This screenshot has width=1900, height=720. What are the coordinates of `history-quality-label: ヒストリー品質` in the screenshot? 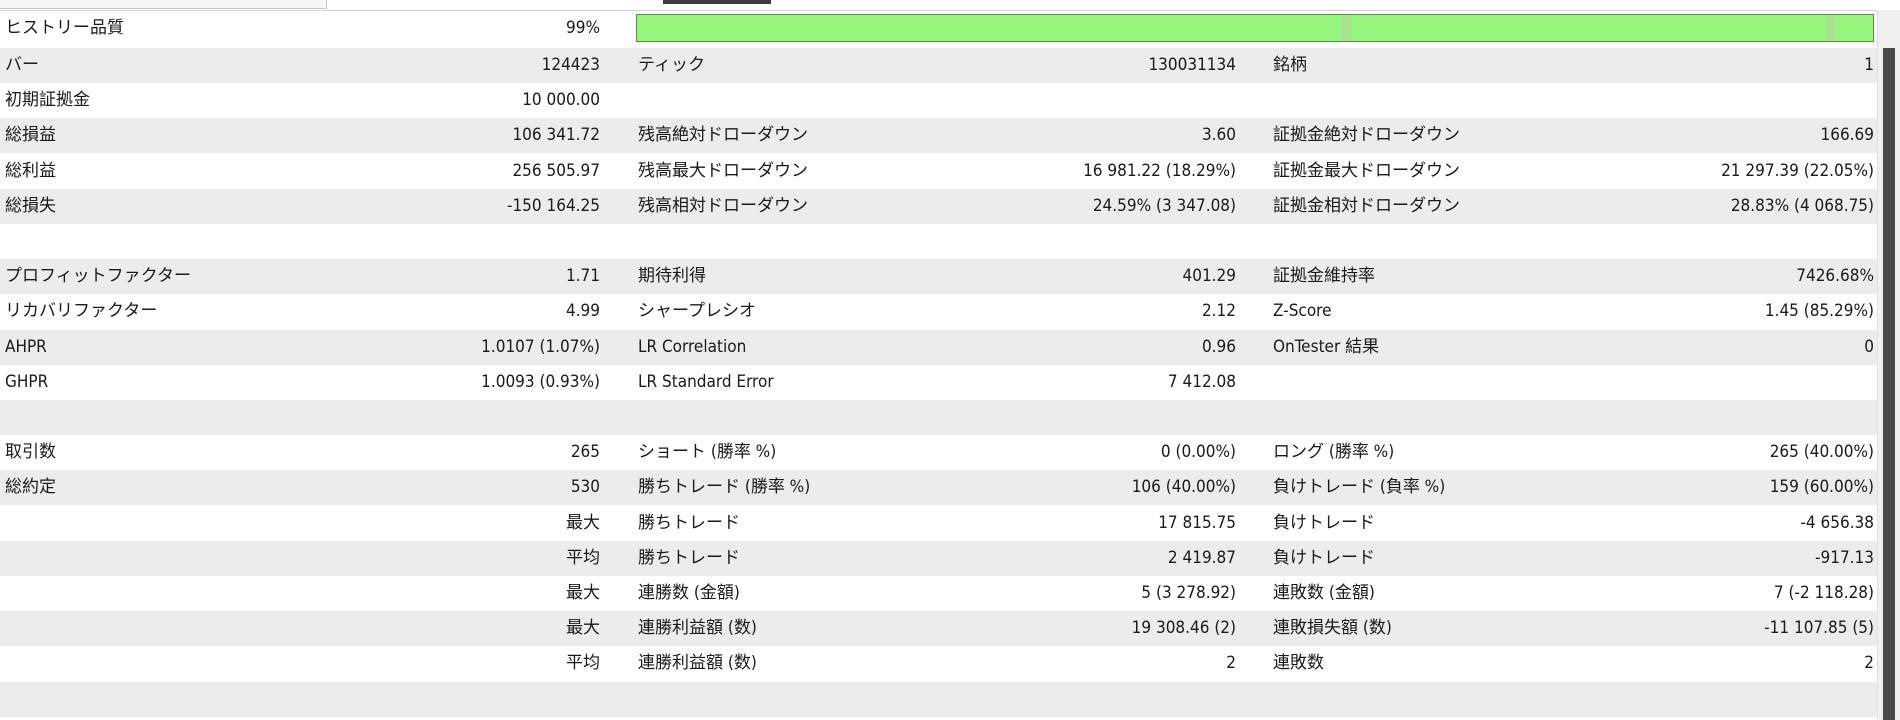 It's located at (64, 28).